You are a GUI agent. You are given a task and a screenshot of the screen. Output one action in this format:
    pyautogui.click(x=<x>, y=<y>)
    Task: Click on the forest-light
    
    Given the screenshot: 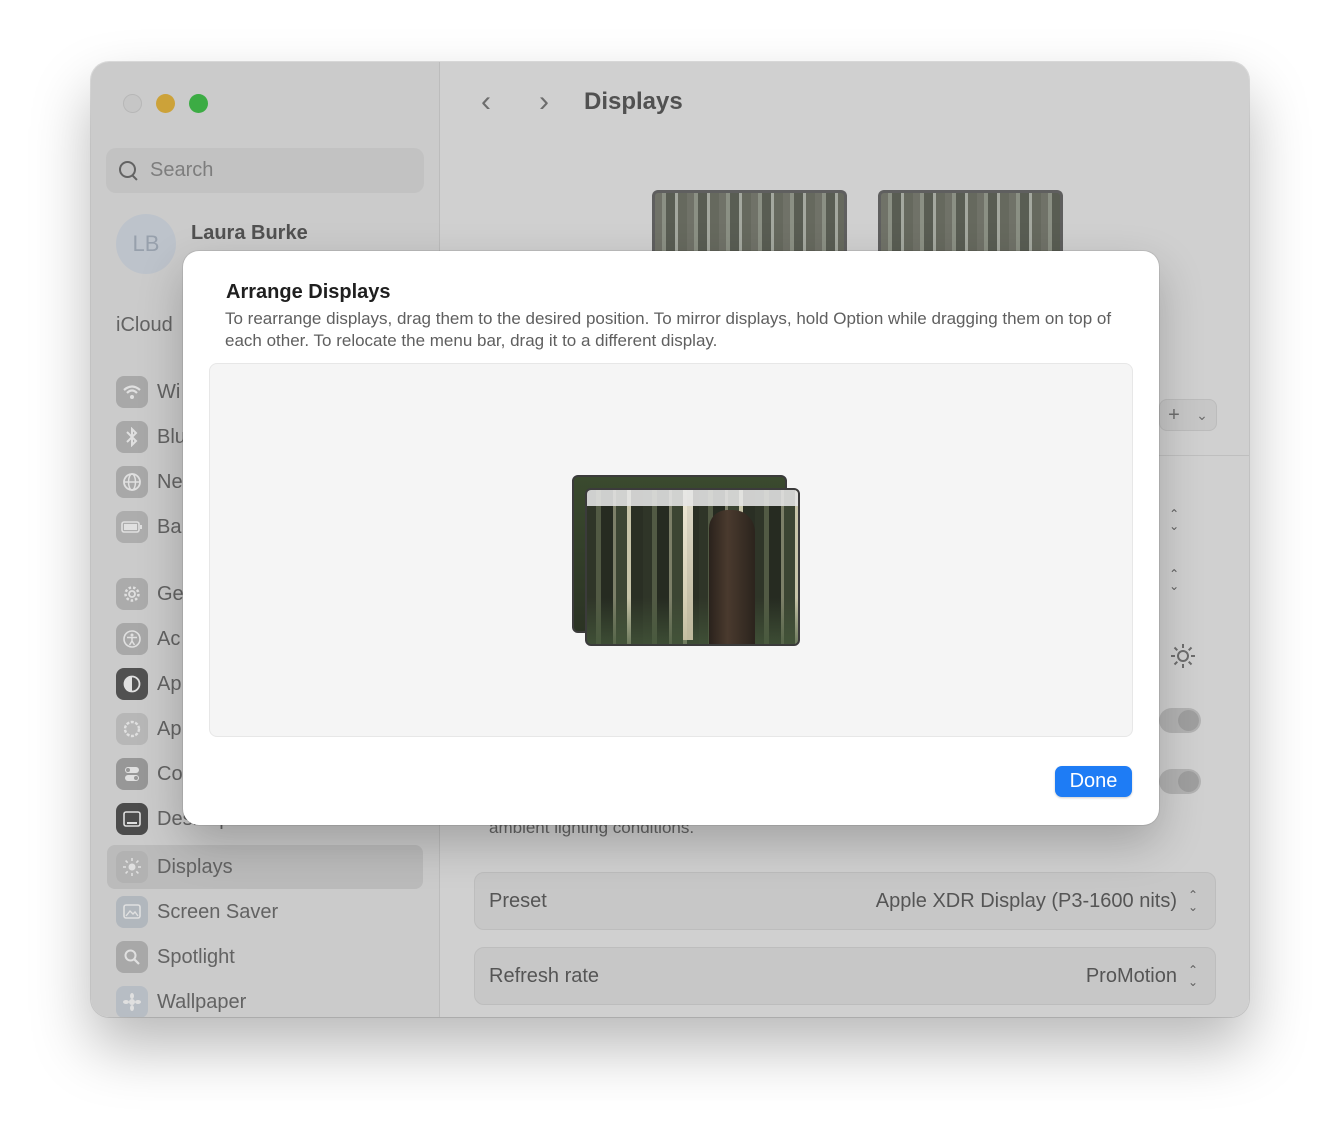 What is the action you would take?
    pyautogui.click(x=688, y=565)
    